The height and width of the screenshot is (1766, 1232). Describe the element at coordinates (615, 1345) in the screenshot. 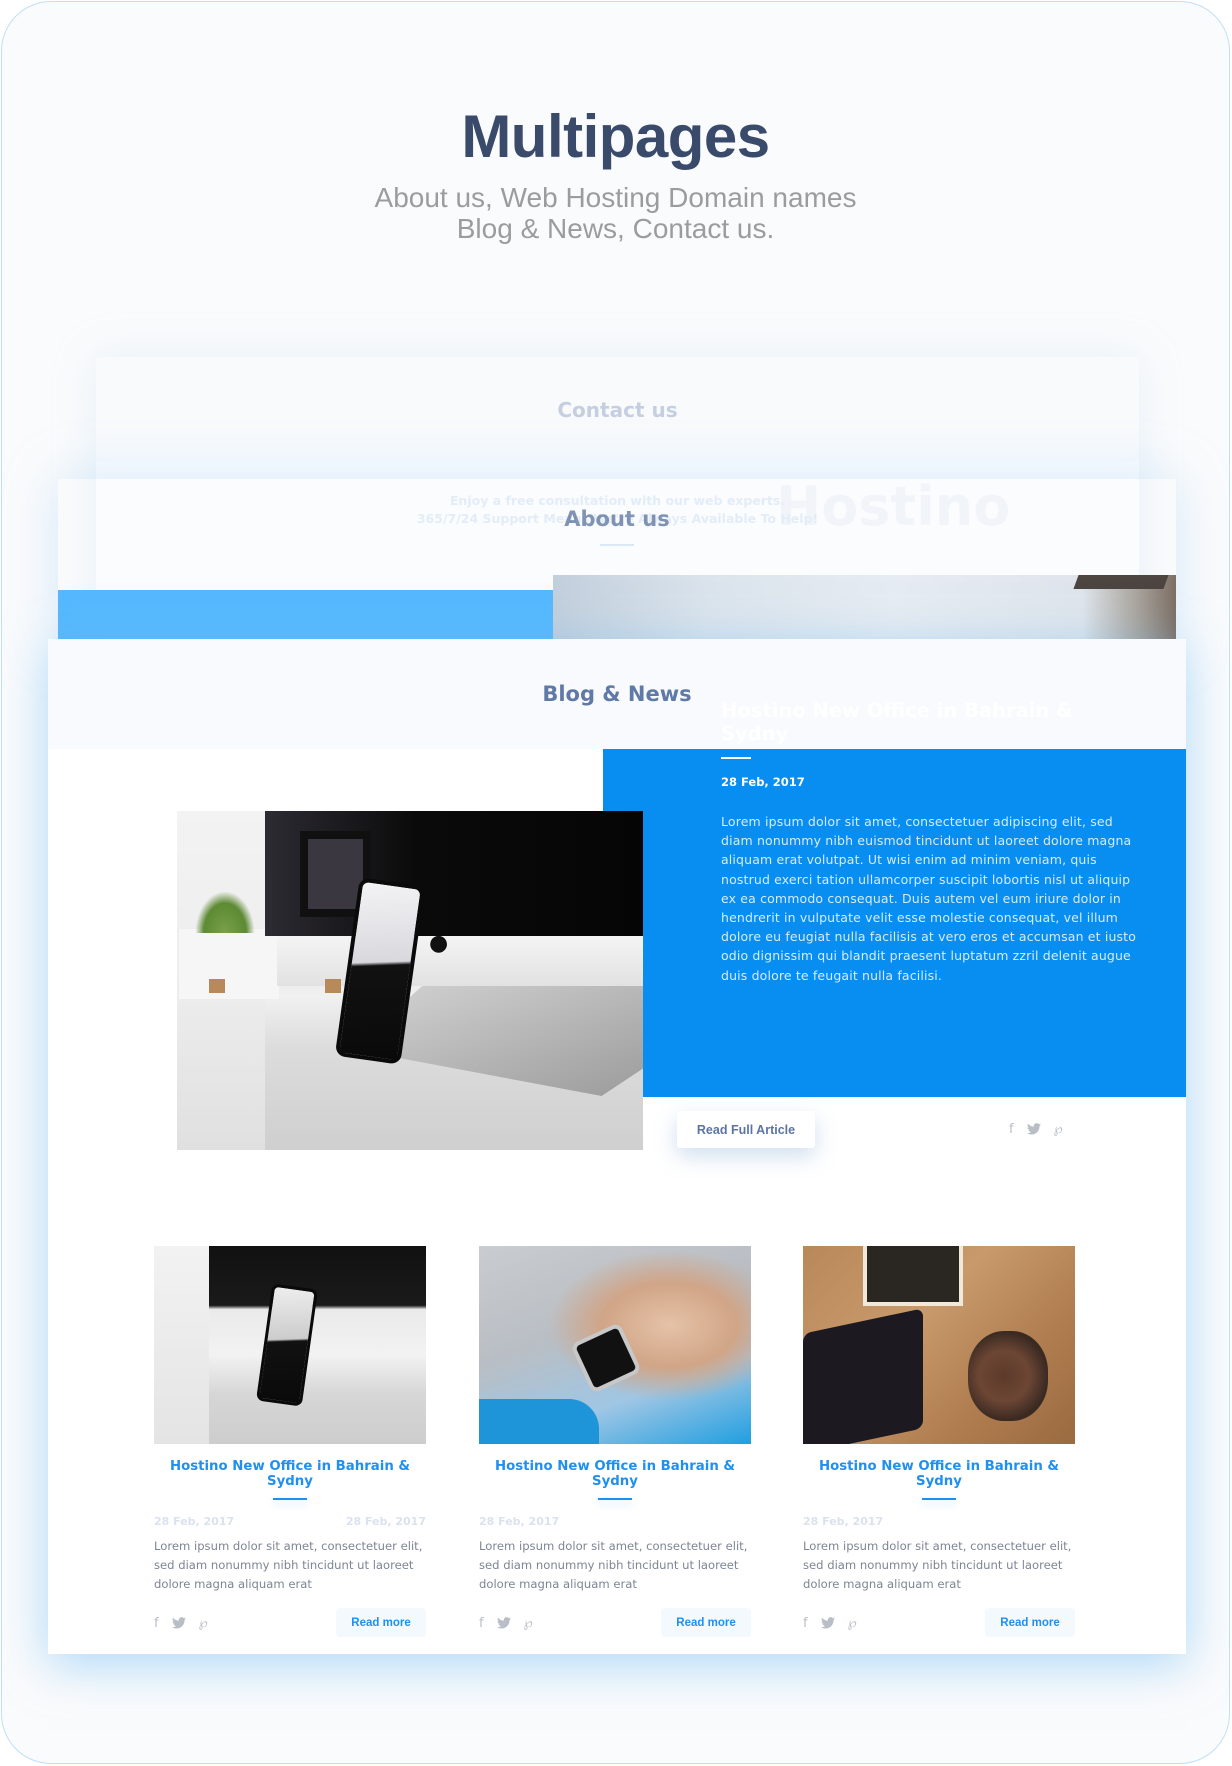

I see `card-image-smartwatch` at that location.